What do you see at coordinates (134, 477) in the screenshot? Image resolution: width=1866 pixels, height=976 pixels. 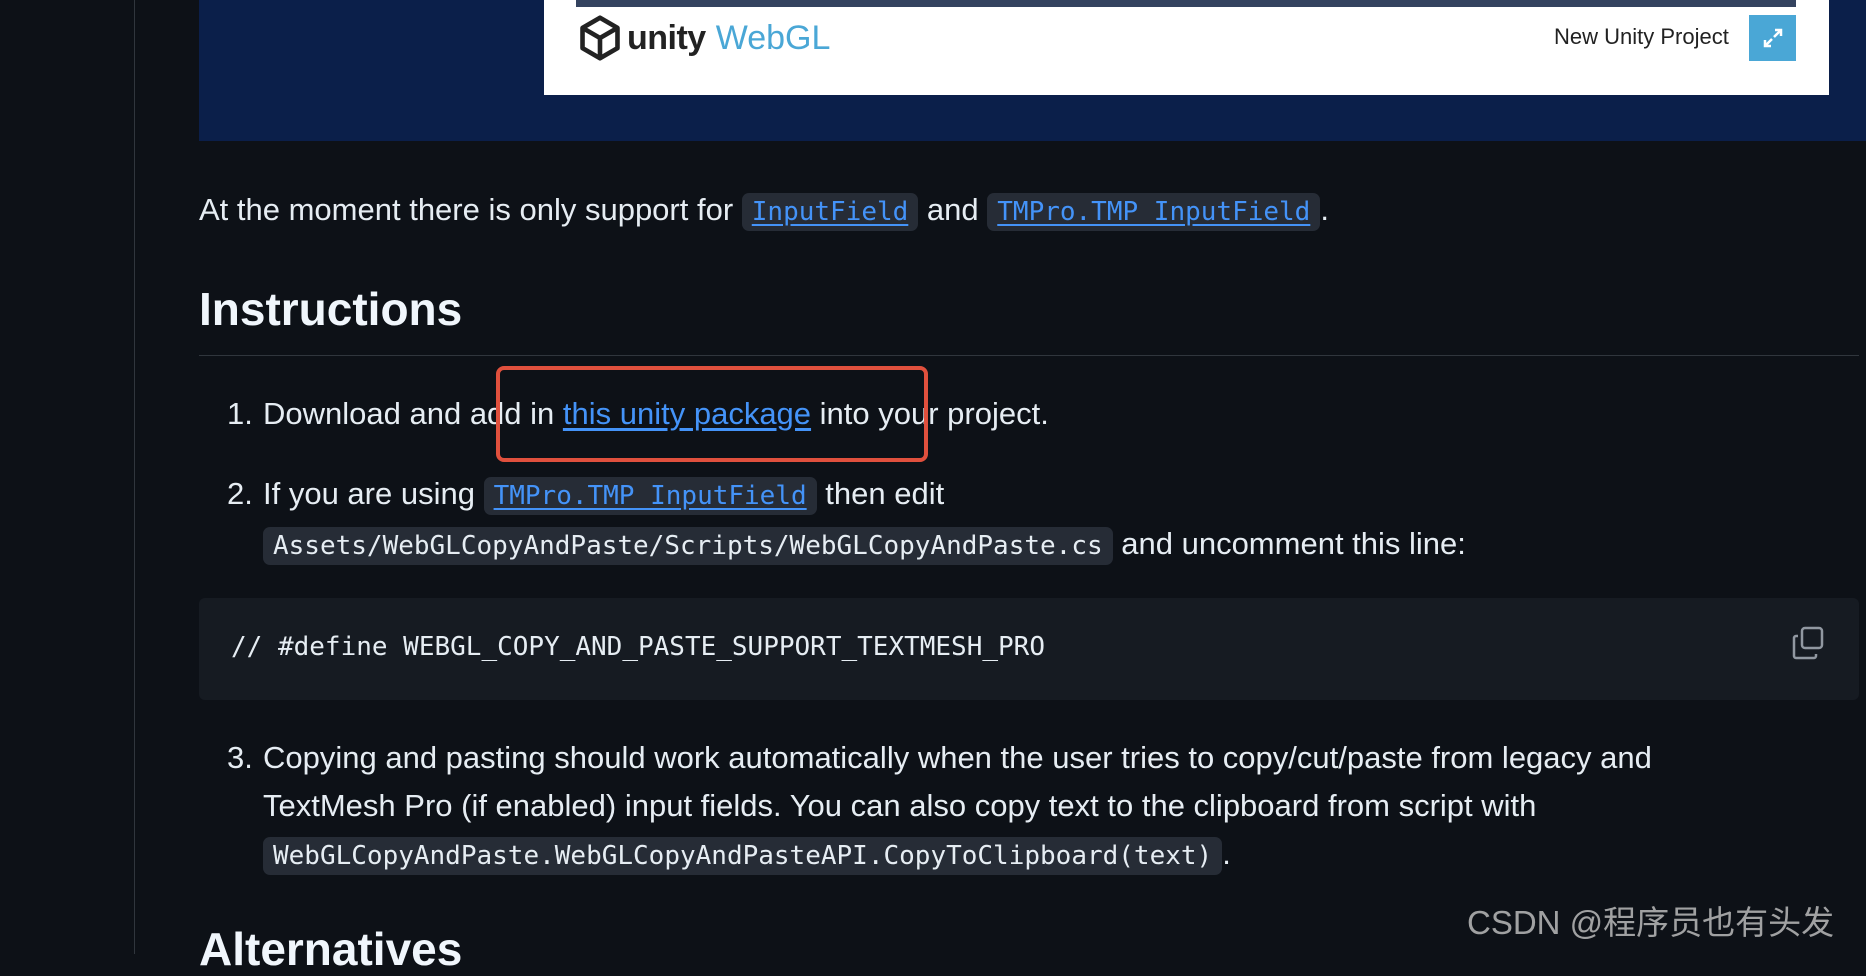 I see `left-gutter-line` at bounding box center [134, 477].